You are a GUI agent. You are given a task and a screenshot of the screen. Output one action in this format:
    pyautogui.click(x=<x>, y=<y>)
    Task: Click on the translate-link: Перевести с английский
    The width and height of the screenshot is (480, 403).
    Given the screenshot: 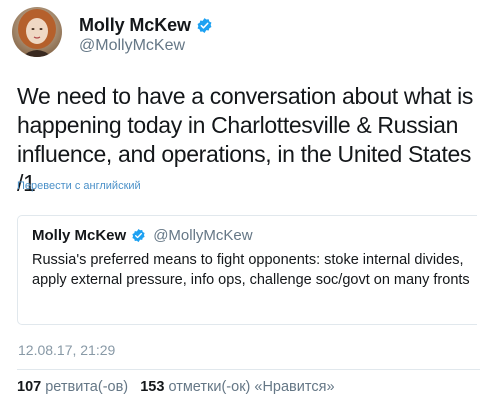 What is the action you would take?
    pyautogui.click(x=79, y=186)
    